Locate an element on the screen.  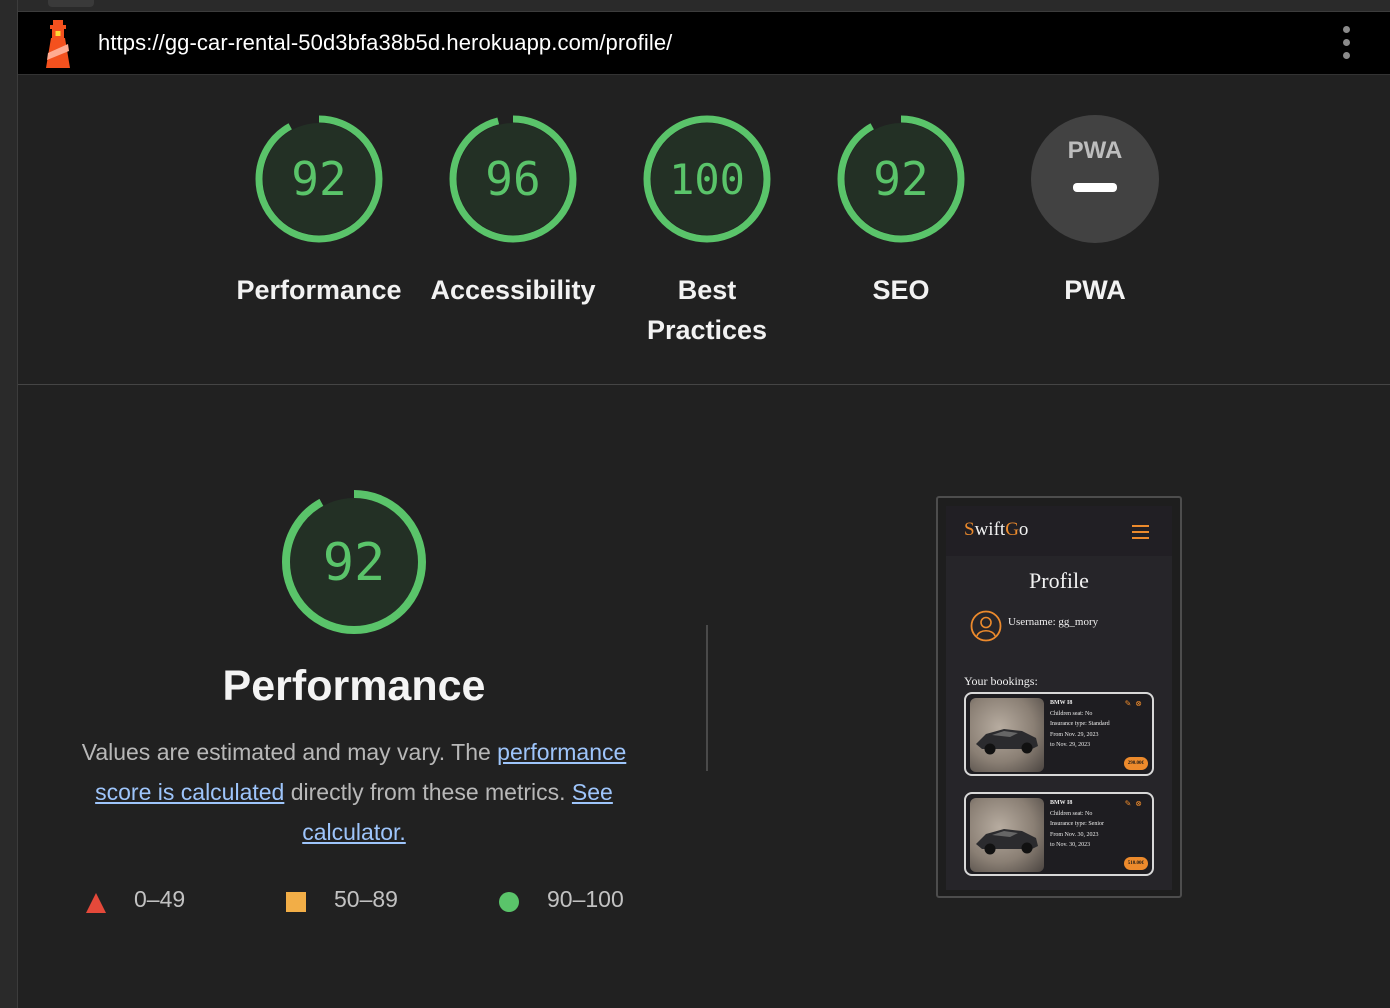
gauge-label-accessibility: Accessibility is located at coordinates (513, 290).